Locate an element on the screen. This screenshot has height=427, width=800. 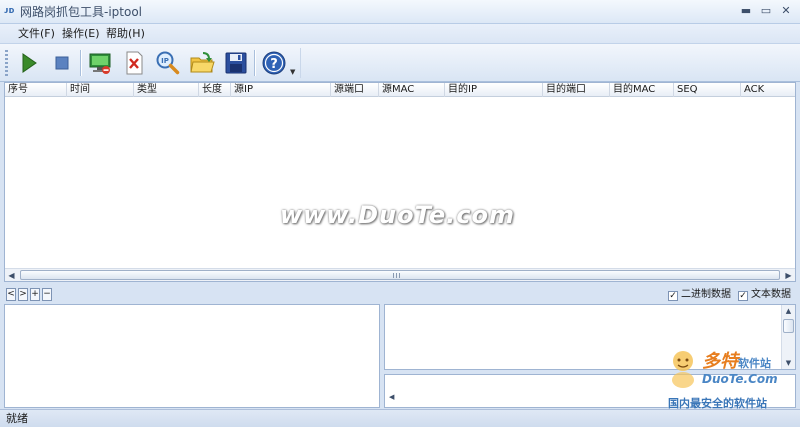
save-button is located at coordinates (236, 63).